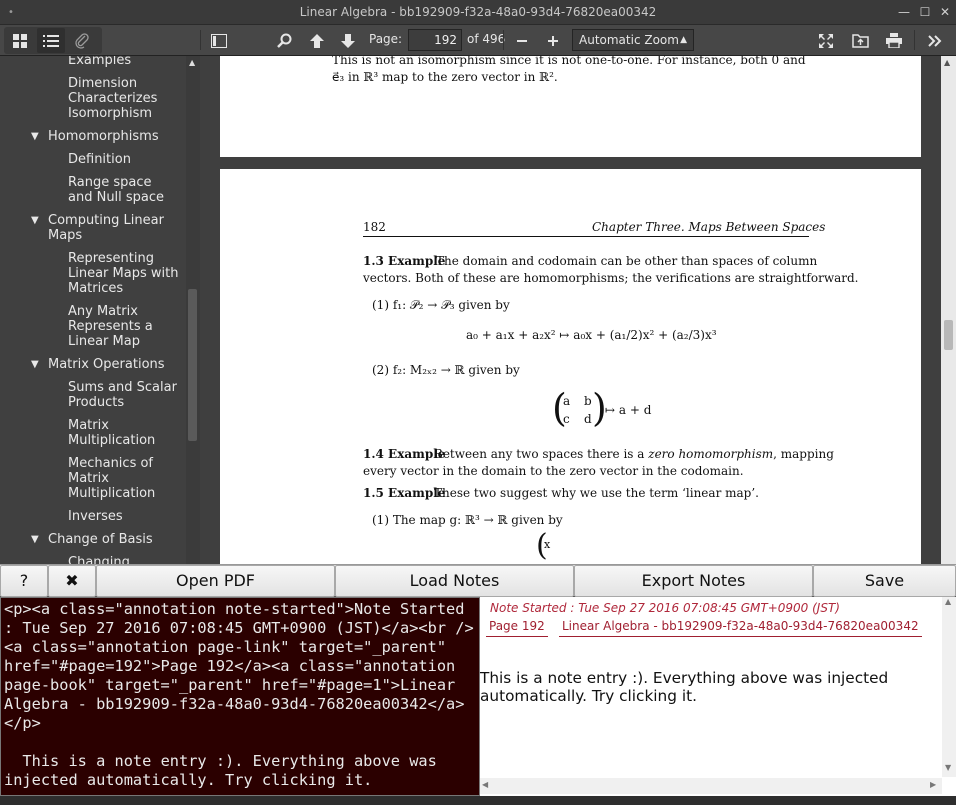  What do you see at coordinates (588, 419) in the screenshot?
I see `matrix-entry: d` at bounding box center [588, 419].